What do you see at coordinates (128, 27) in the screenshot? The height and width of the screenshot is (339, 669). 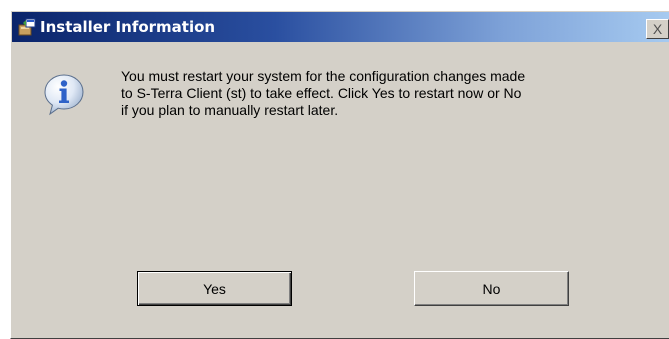 I see `window-title: Installer Information` at bounding box center [128, 27].